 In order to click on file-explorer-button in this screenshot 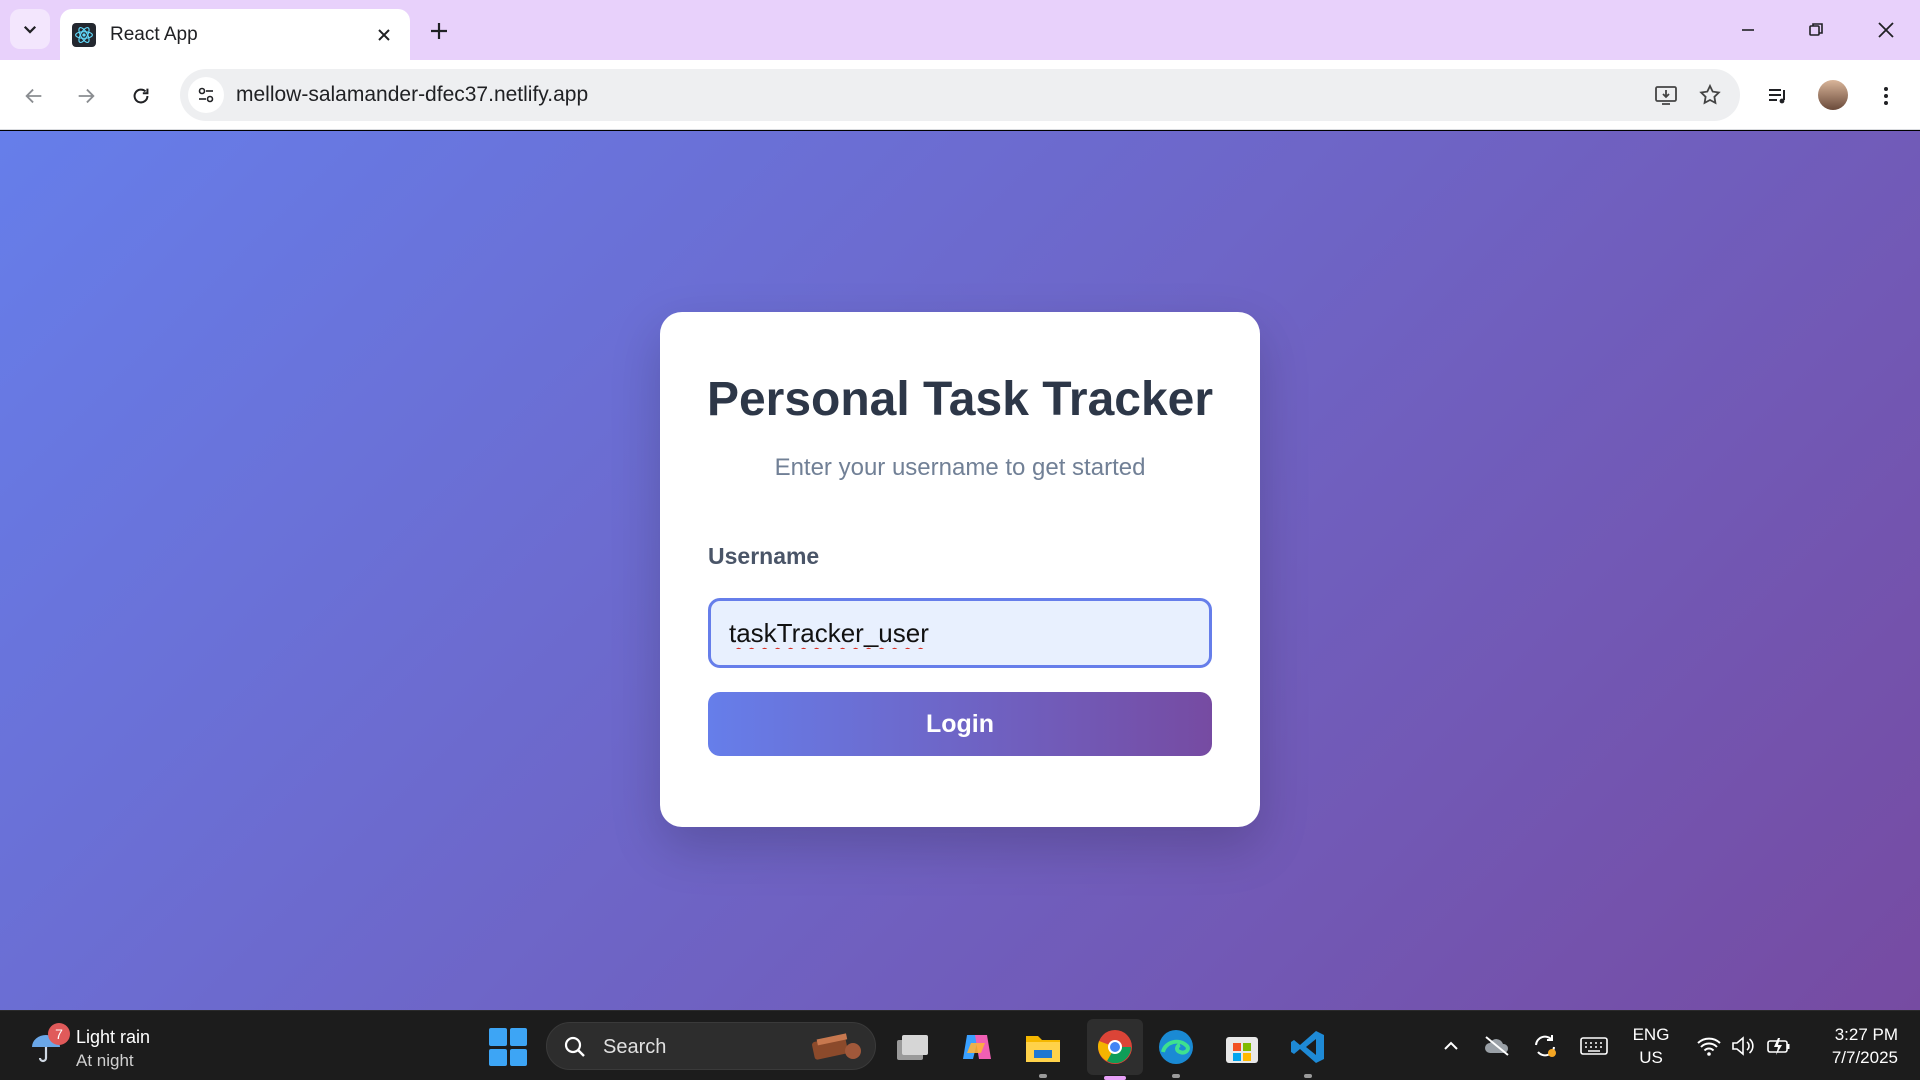, I will do `click(1043, 1051)`.